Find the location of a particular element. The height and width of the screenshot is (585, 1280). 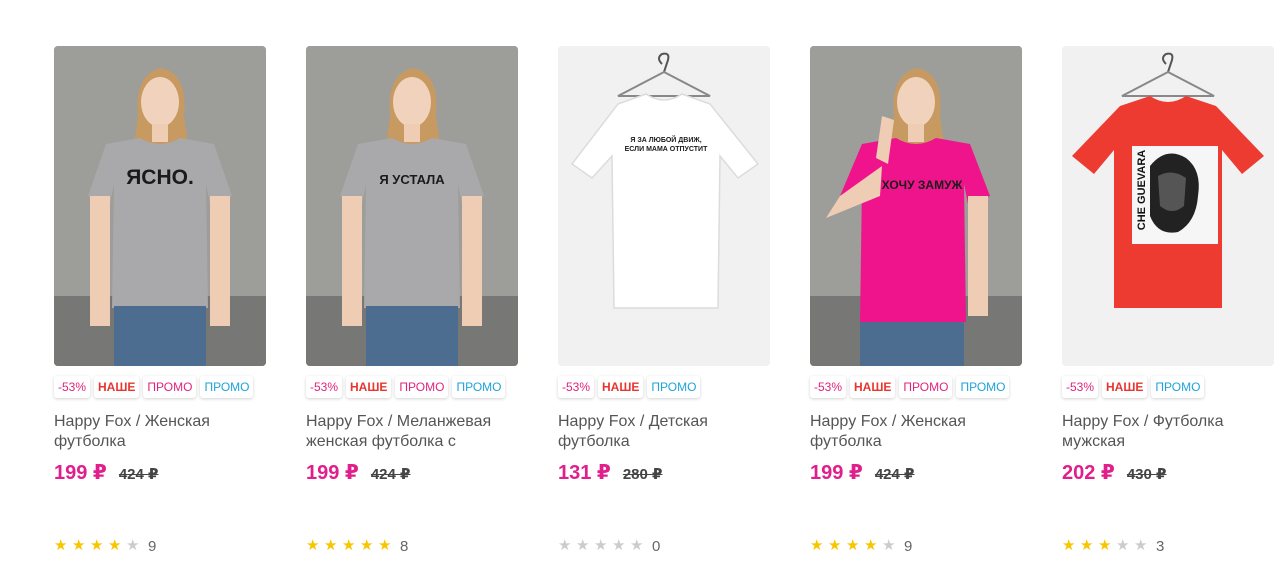

product-image: ЯСНО. is located at coordinates (160, 206).